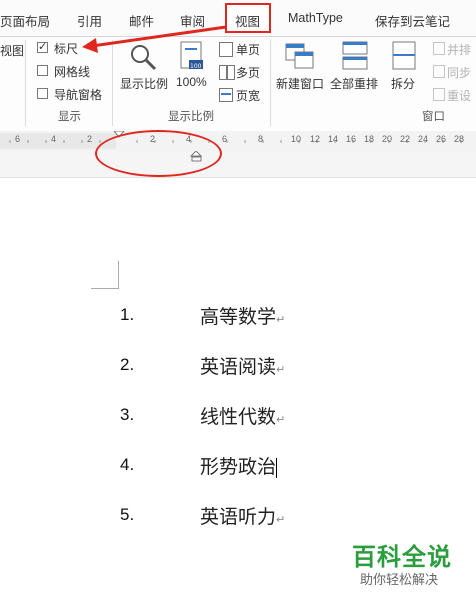  What do you see at coordinates (127, 314) in the screenshot?
I see `list-item-number: 1.` at bounding box center [127, 314].